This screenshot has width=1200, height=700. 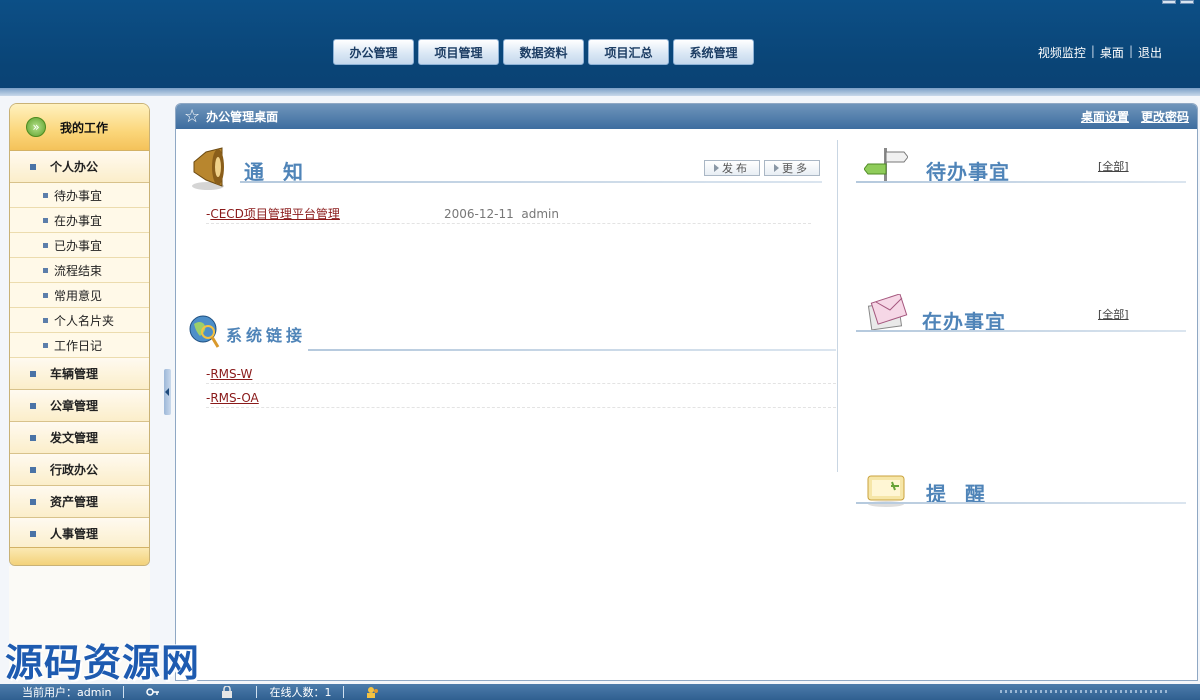 I want to click on nav-data-materials: 数据资料, so click(x=543, y=52).